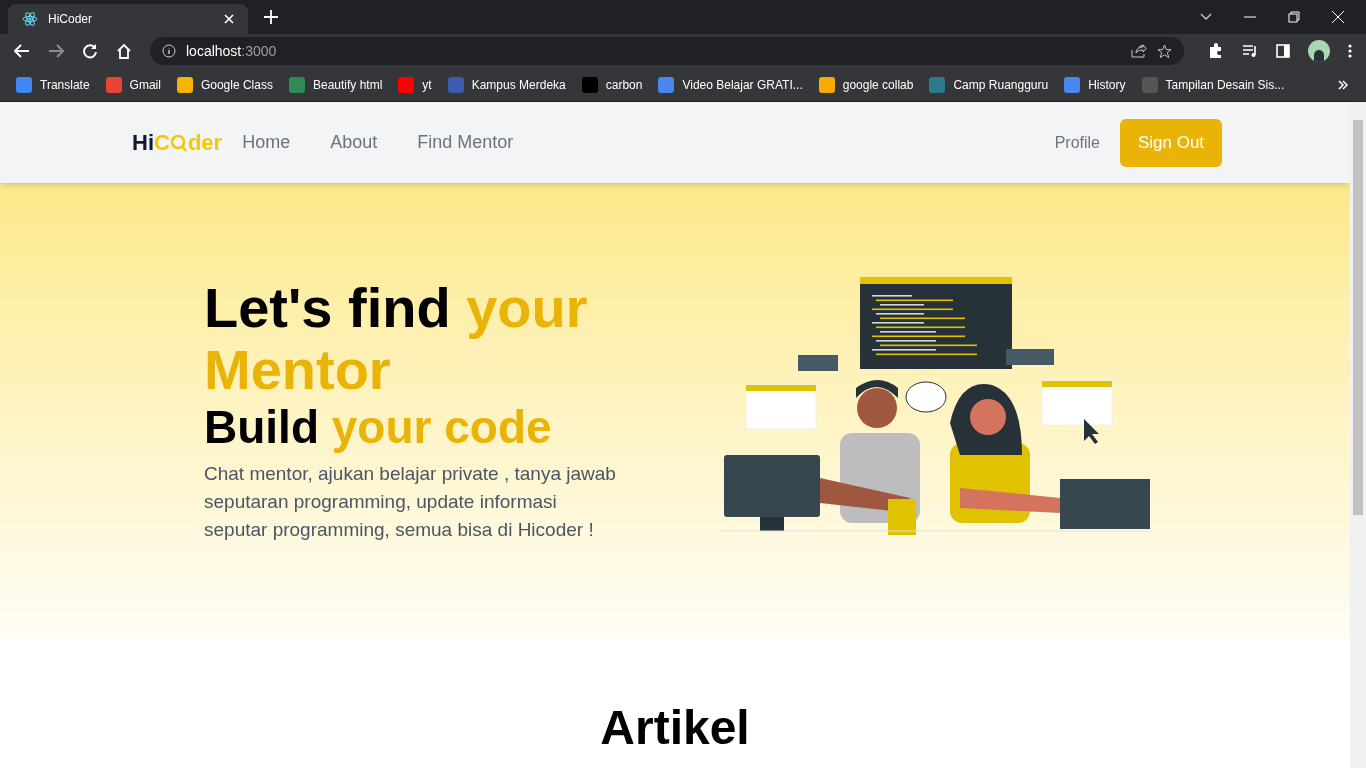  What do you see at coordinates (229, 19) in the screenshot?
I see `close-icon` at bounding box center [229, 19].